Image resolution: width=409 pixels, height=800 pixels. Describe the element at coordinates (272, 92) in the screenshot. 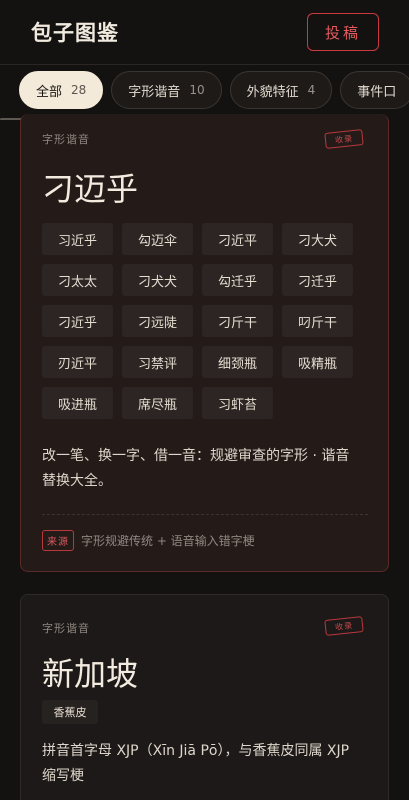

I see `tab-label: 外貌特征` at that location.